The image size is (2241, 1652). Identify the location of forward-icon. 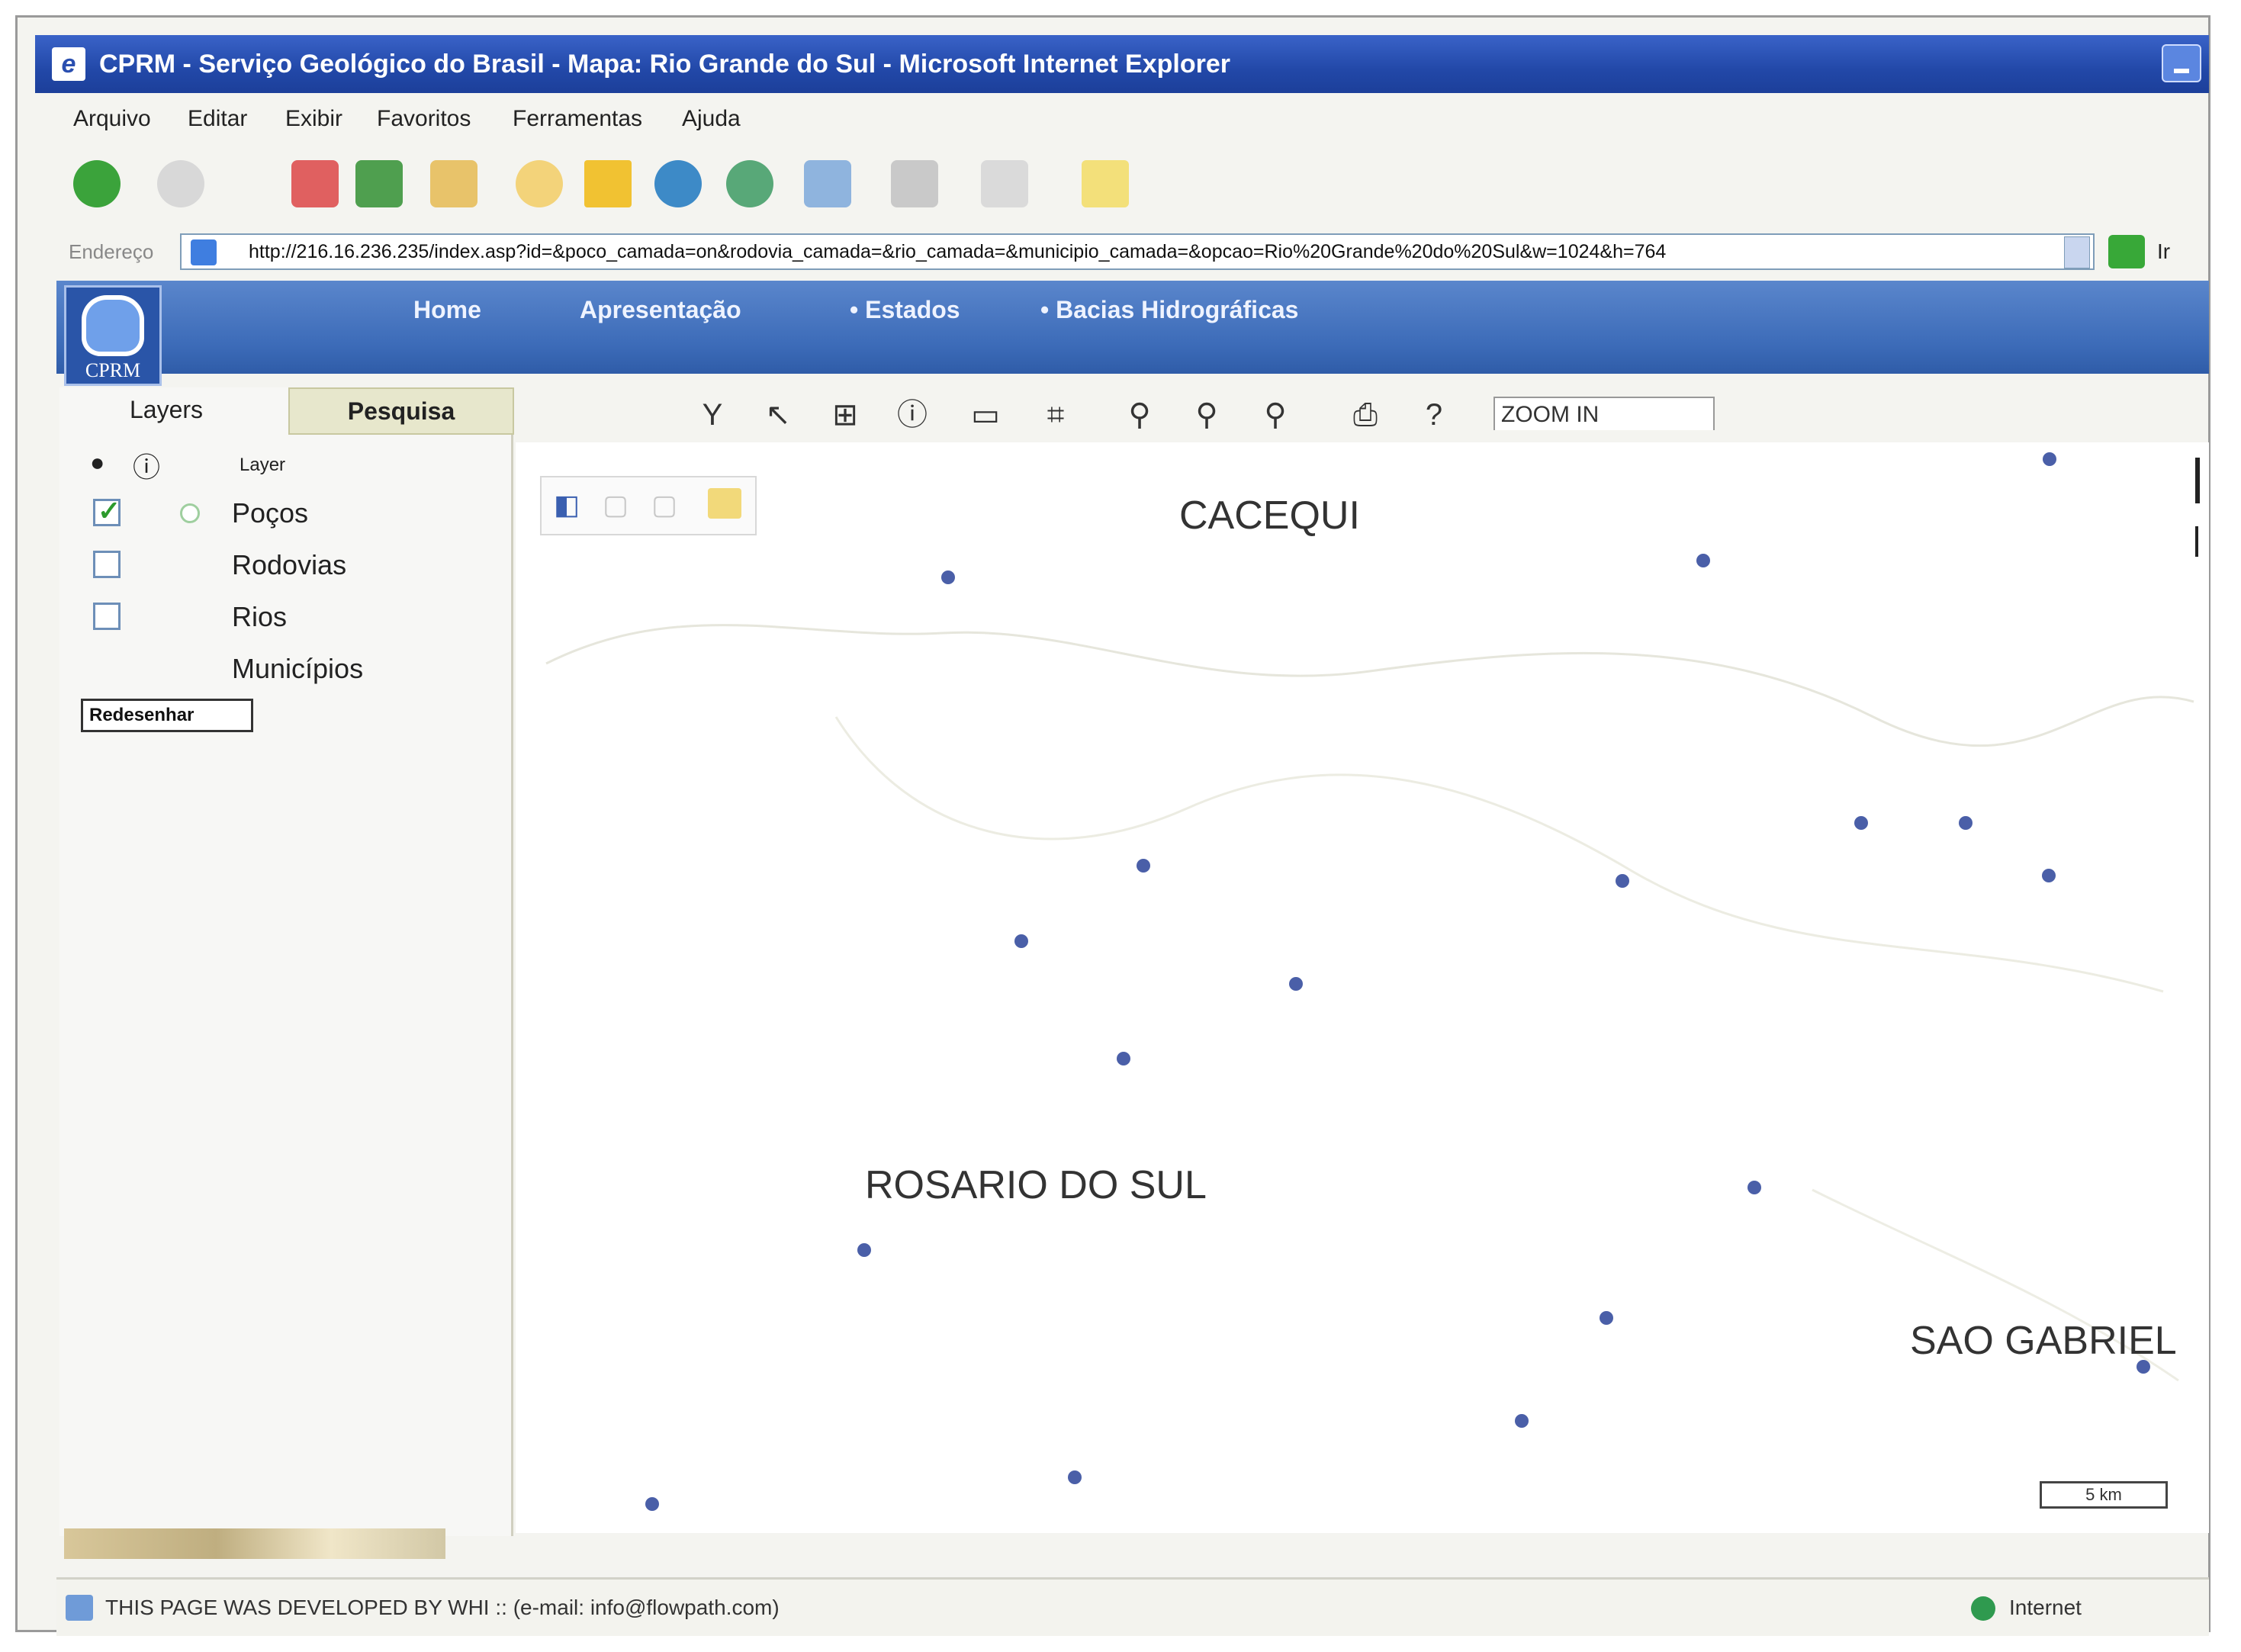
(180, 184).